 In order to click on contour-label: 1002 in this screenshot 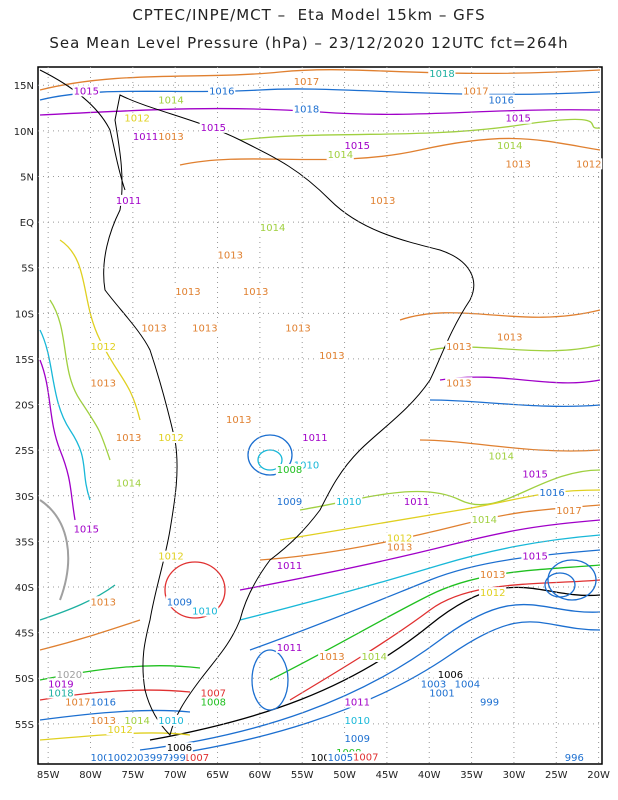, I will do `click(119, 758)`.